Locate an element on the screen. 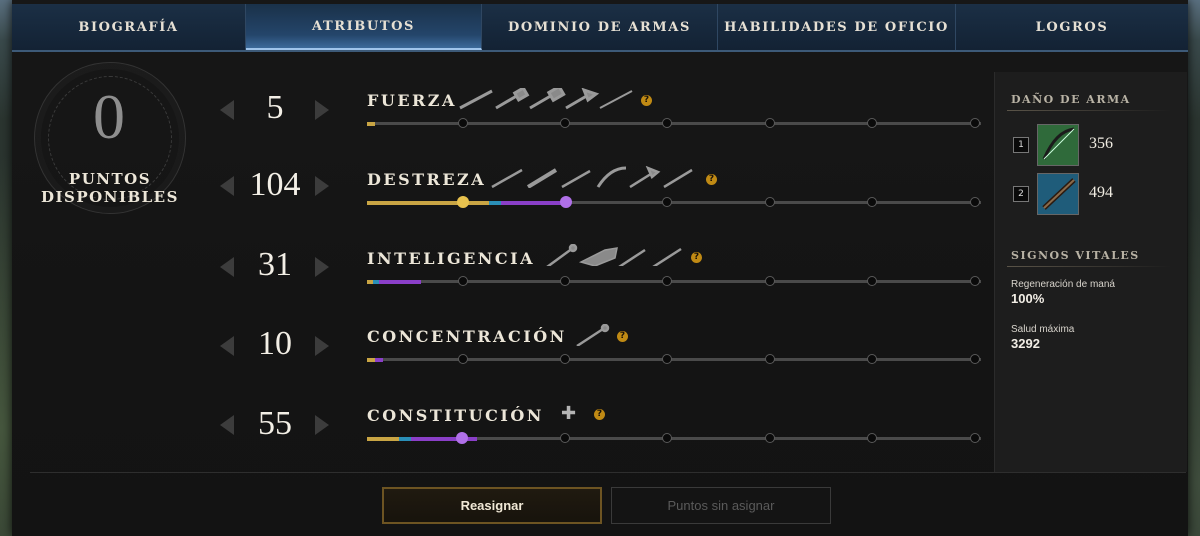  tab-label: DOMINIO DE ARMAS is located at coordinates (599, 27).